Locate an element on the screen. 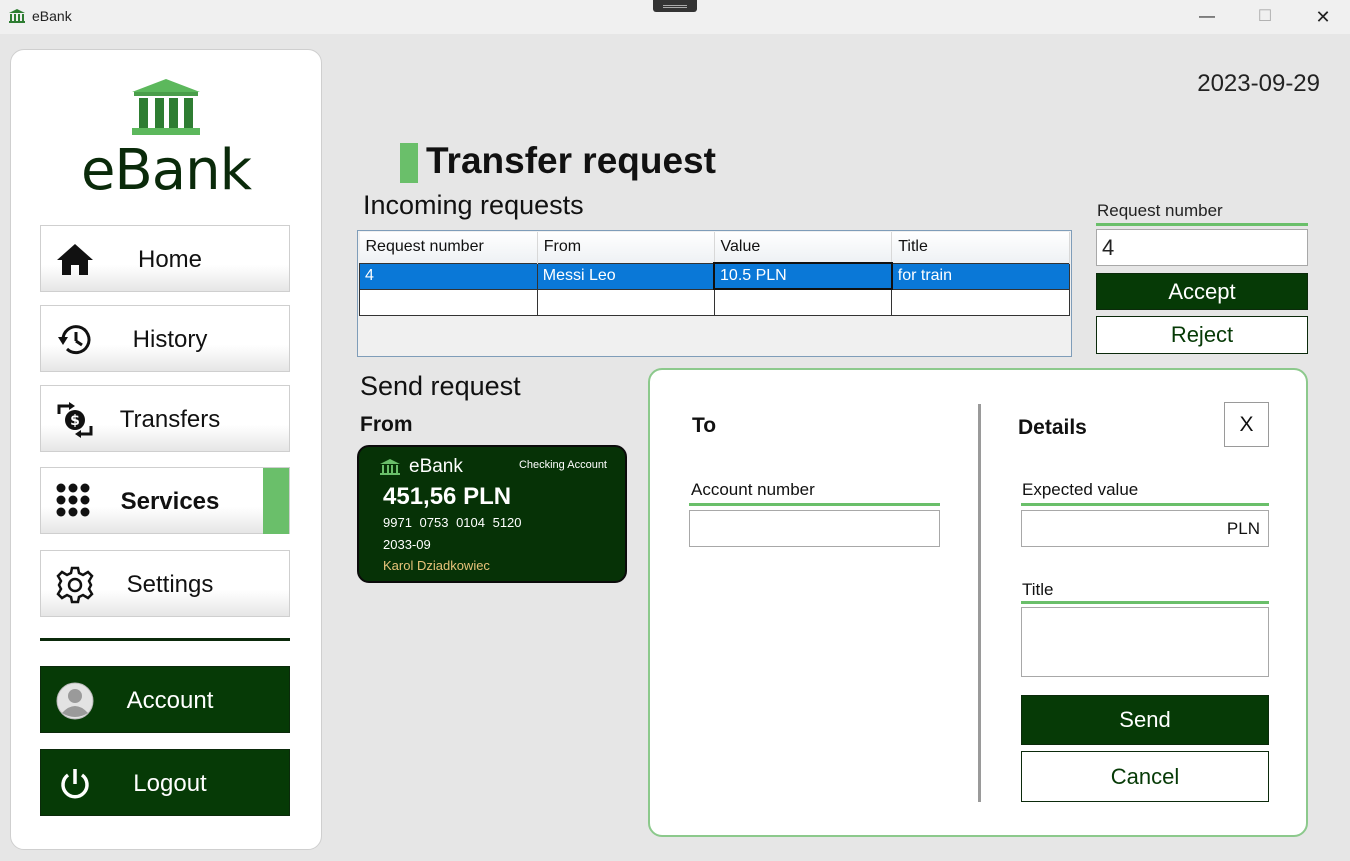  account-label: Account is located at coordinates (170, 700).